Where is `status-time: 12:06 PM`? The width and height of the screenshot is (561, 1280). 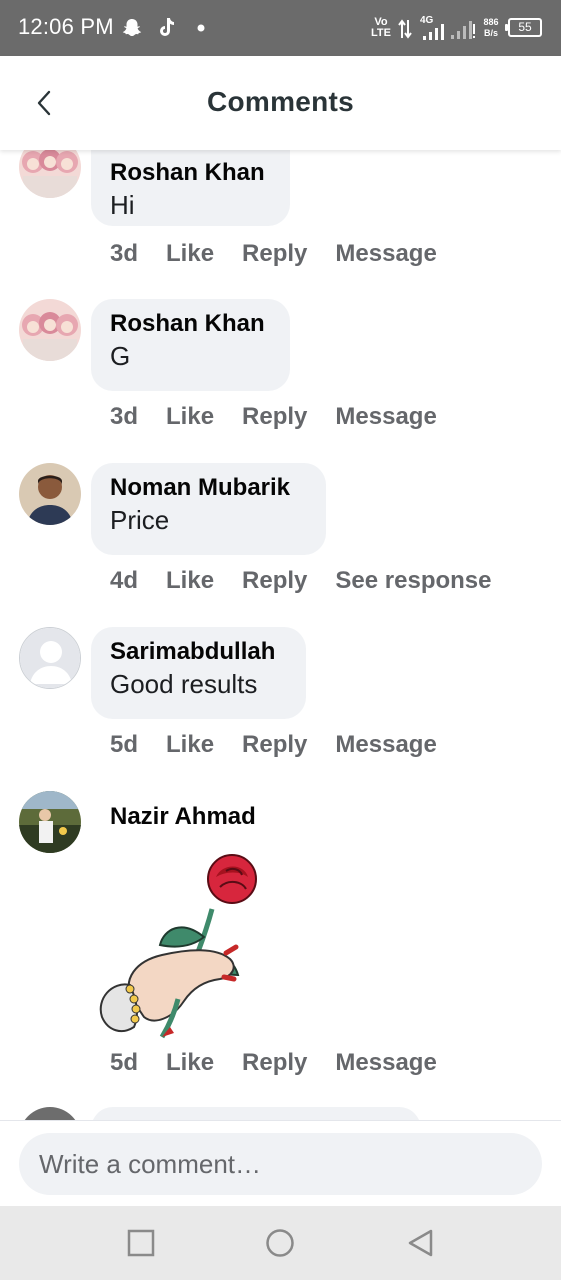
status-time: 12:06 PM is located at coordinates (66, 26).